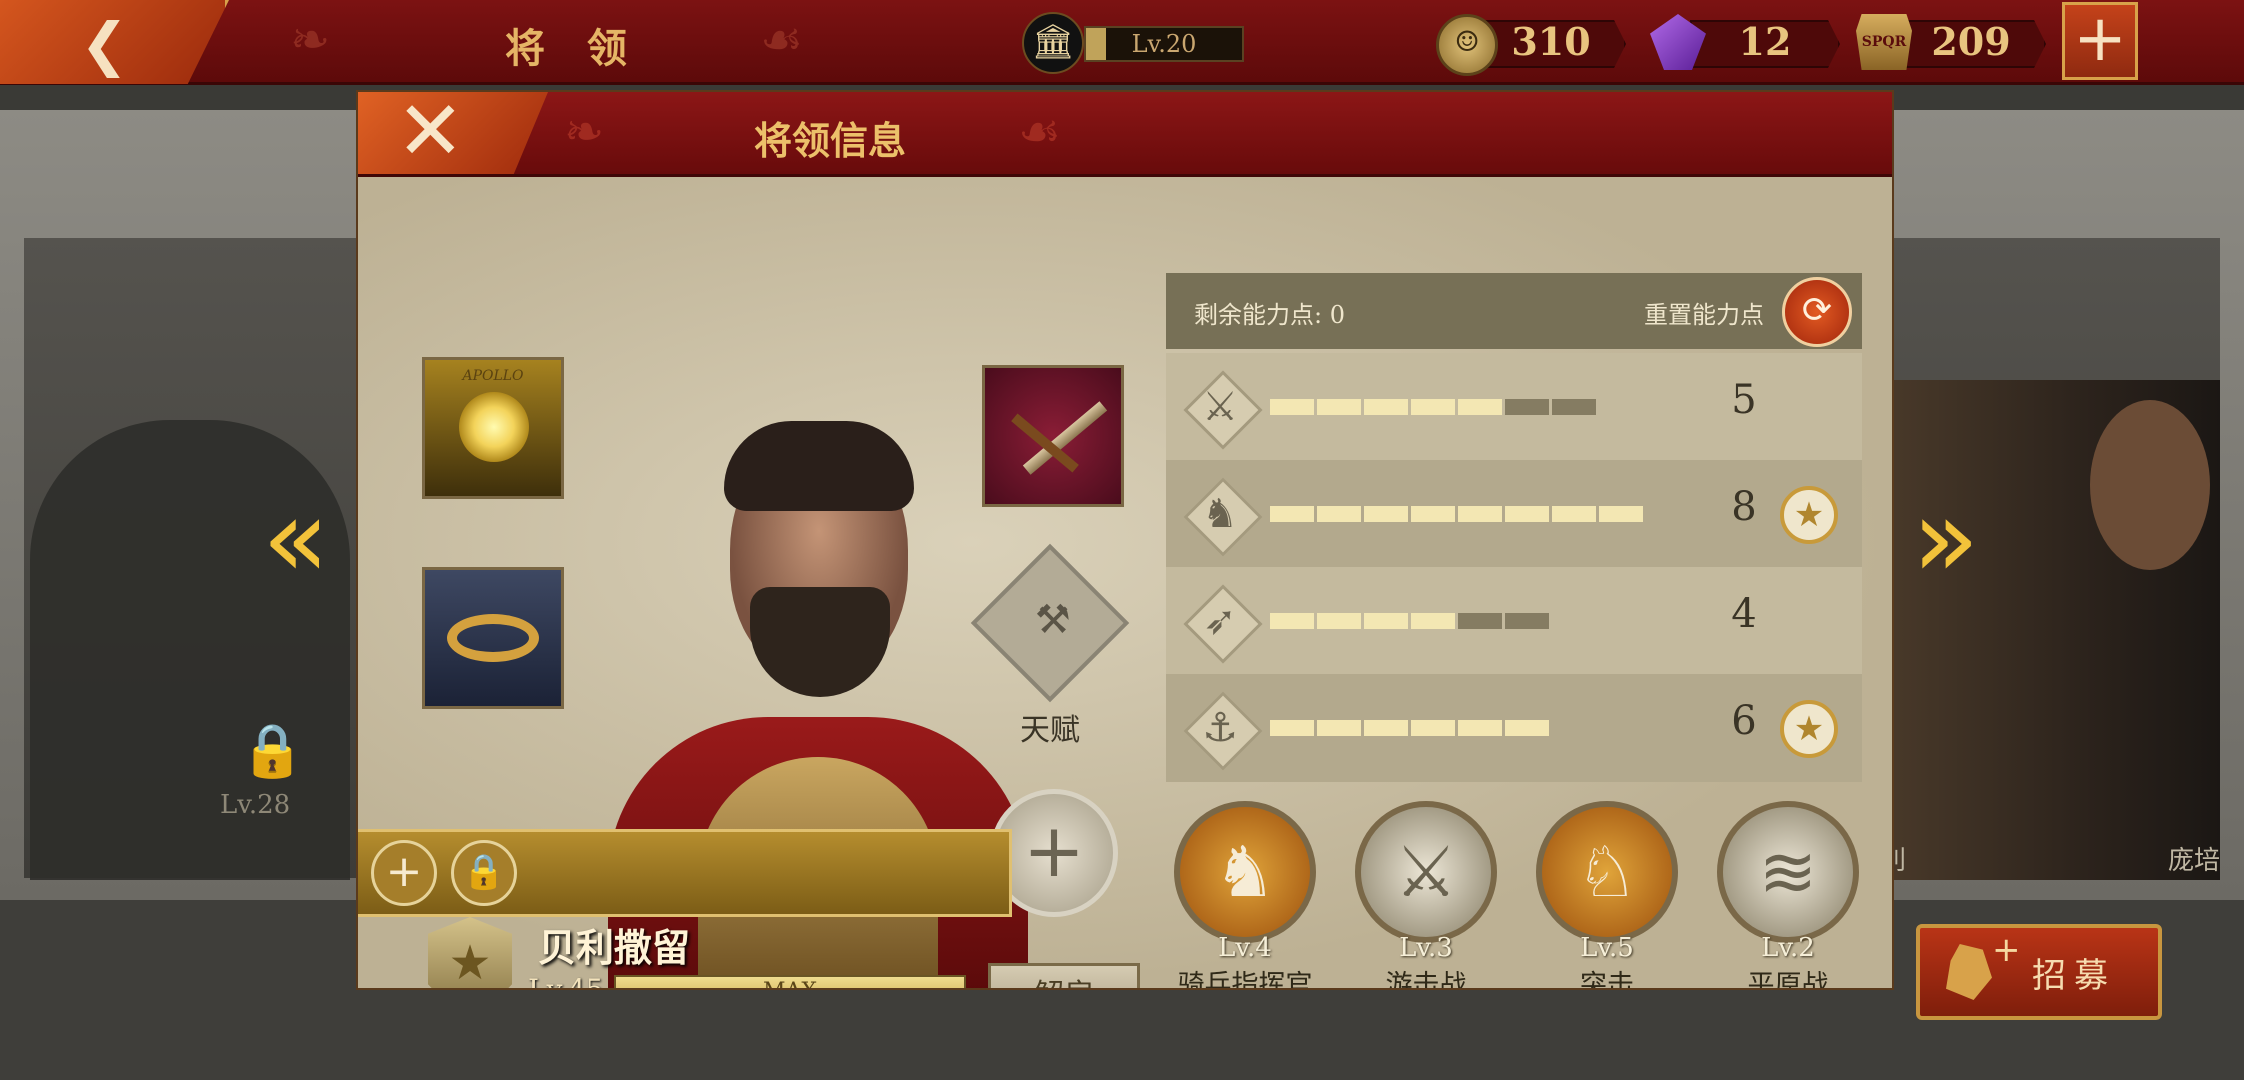 This screenshot has width=2244, height=1080. Describe the element at coordinates (2074, 976) in the screenshot. I see `recruit-label: 招募` at that location.